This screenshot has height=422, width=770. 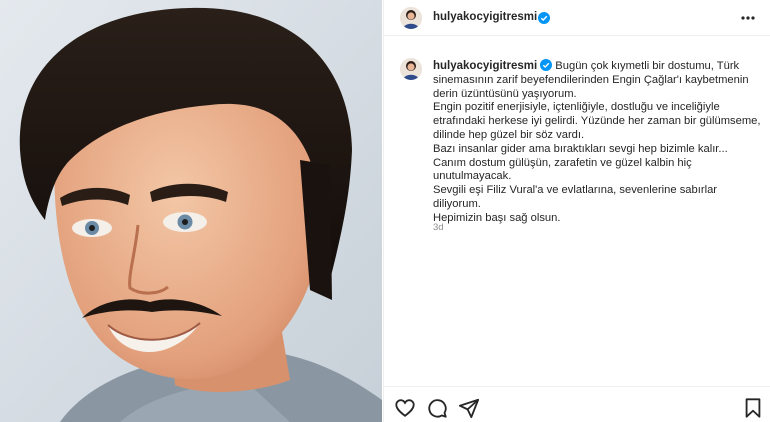 I want to click on more-horizontal-icon, so click(x=748, y=18).